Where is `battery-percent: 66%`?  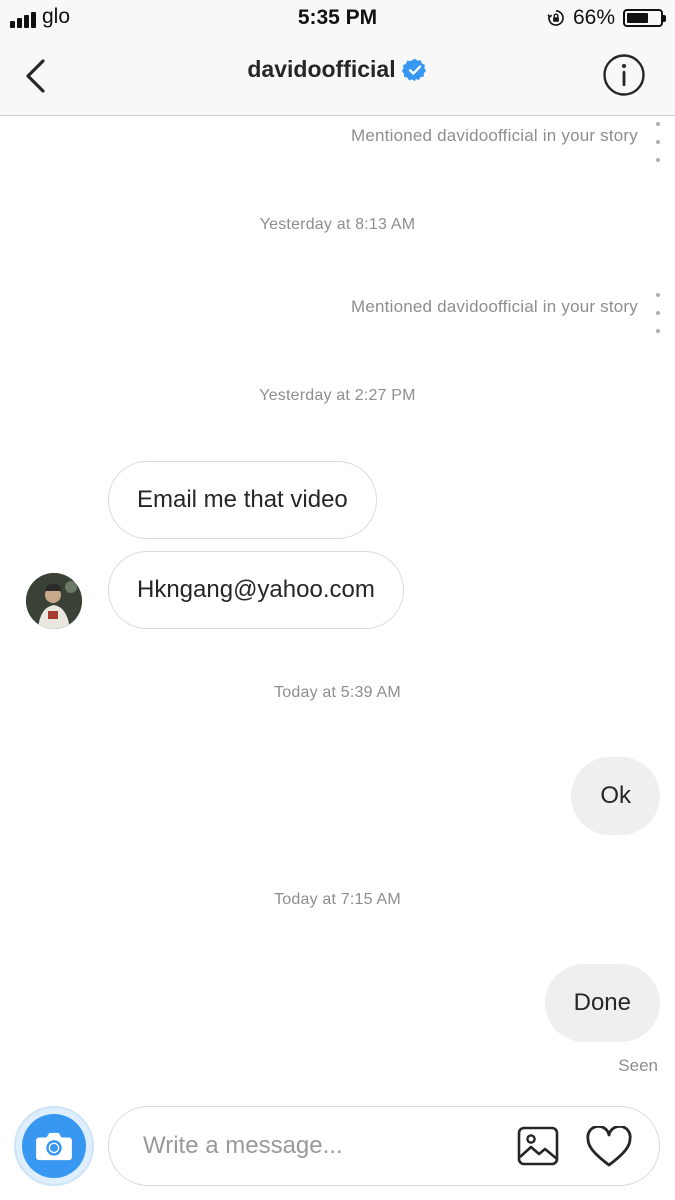 battery-percent: 66% is located at coordinates (593, 17).